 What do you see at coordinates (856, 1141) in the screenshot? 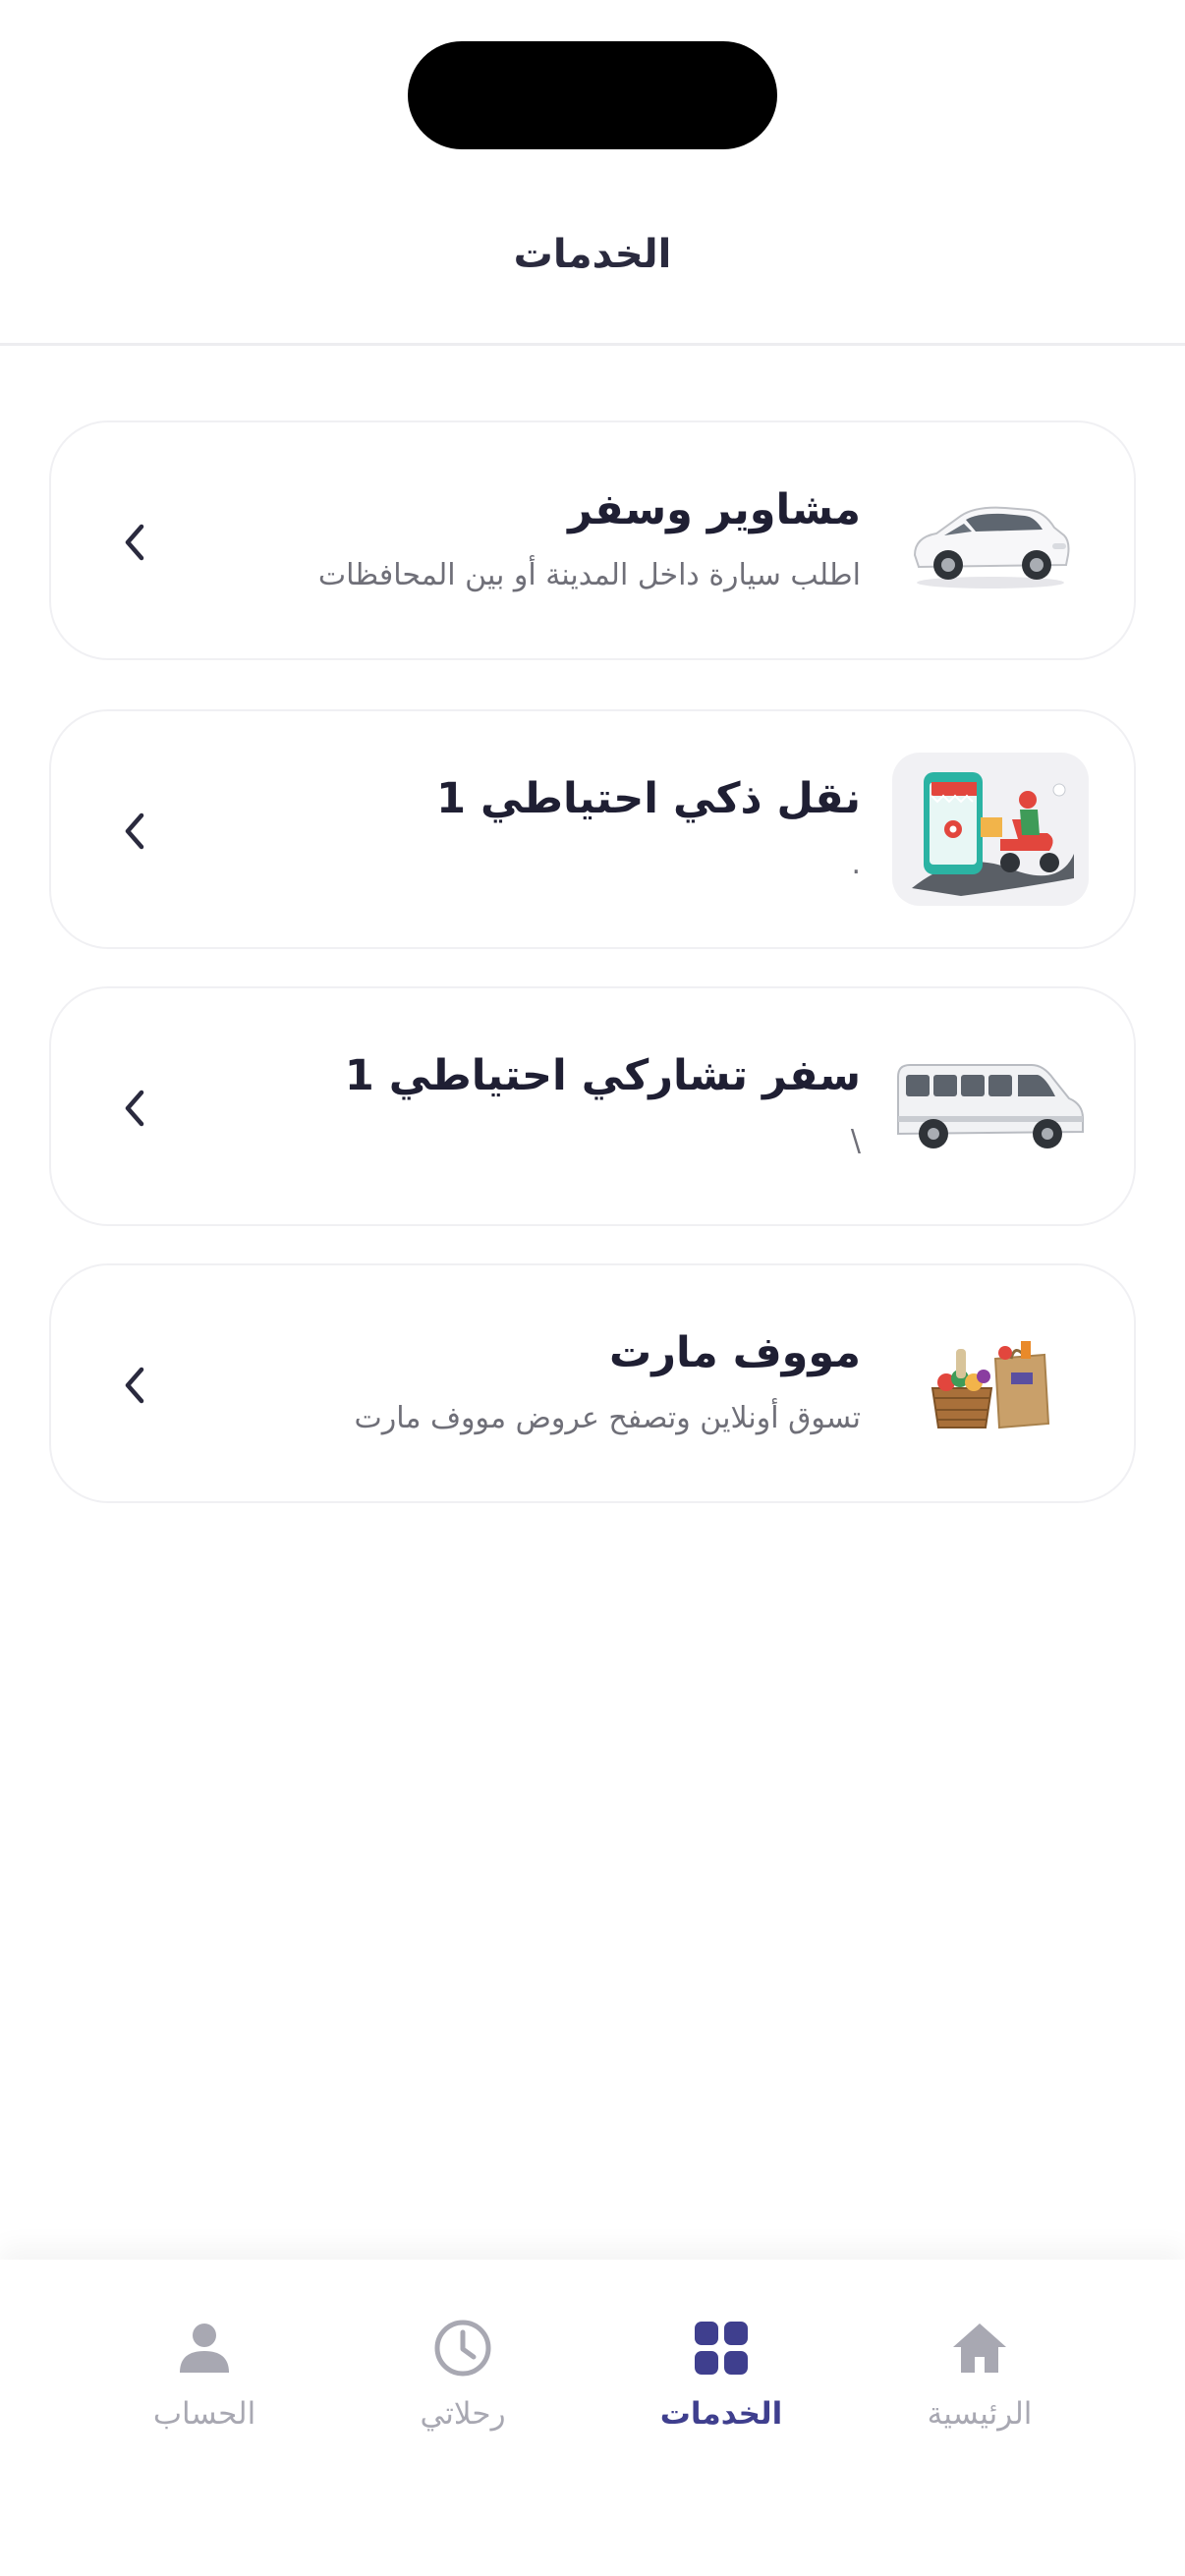
I see `service-subtitle: \` at bounding box center [856, 1141].